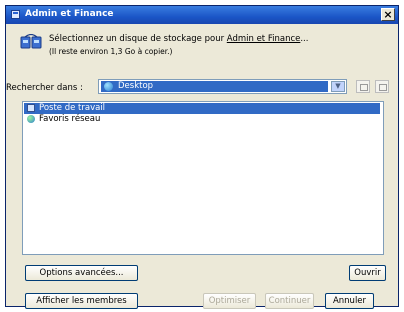 This screenshot has height=312, width=404. Describe the element at coordinates (229, 301) in the screenshot. I see `optimize-button: Optimiser` at that location.